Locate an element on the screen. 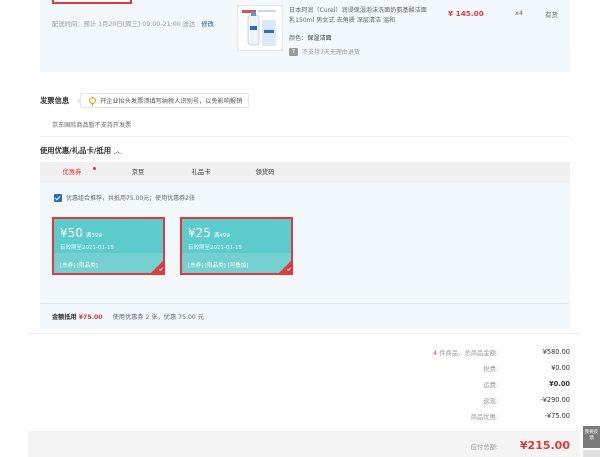 The image size is (600, 457). cashback-label: 返现: is located at coordinates (490, 401).